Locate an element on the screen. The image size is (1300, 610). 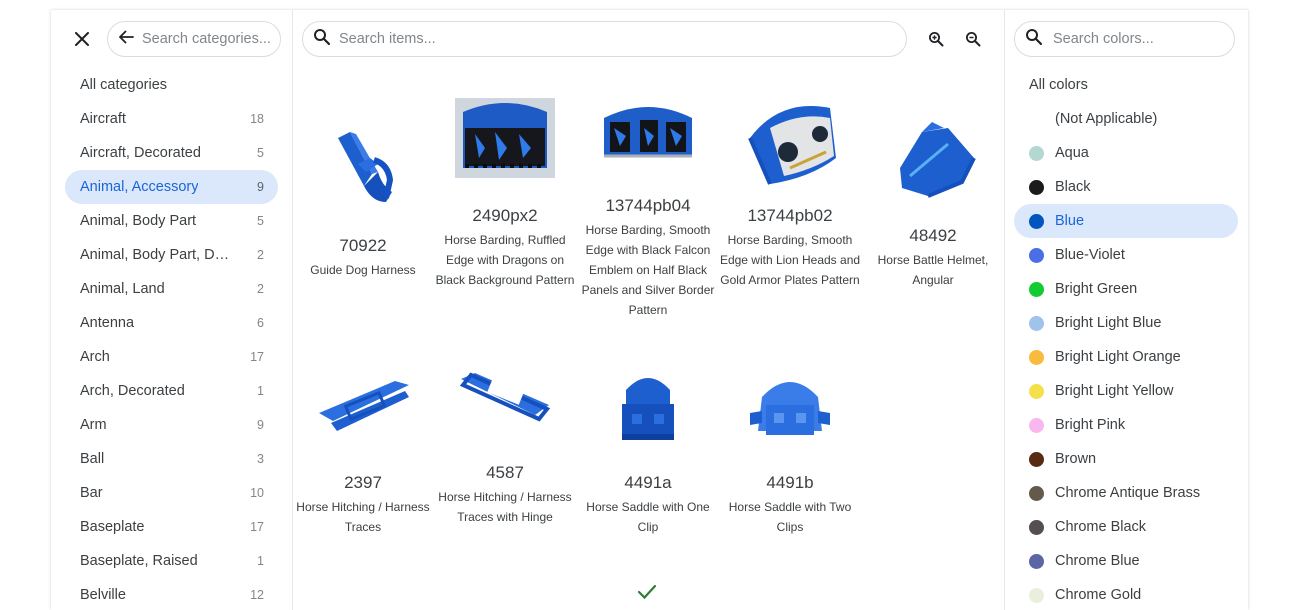
part-card-2490px2 is located at coordinates (505, 138).